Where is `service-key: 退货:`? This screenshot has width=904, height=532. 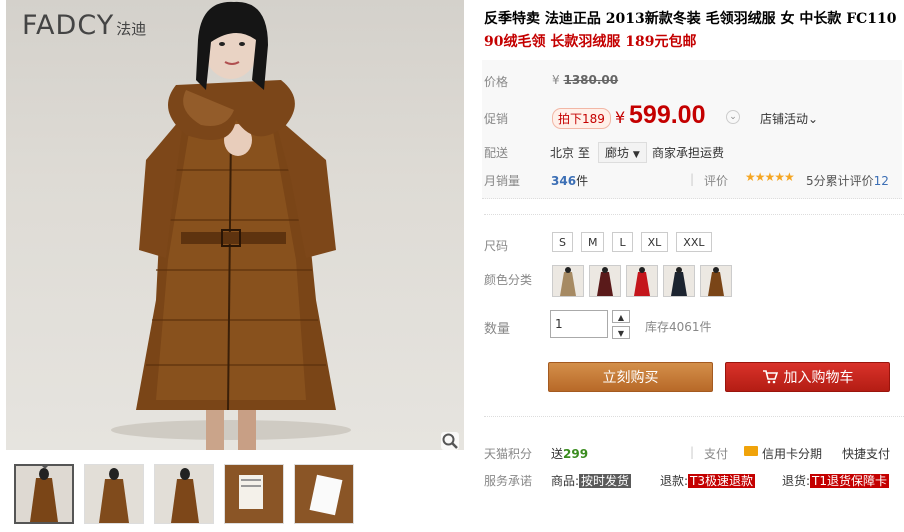 service-key: 退货: is located at coordinates (796, 481).